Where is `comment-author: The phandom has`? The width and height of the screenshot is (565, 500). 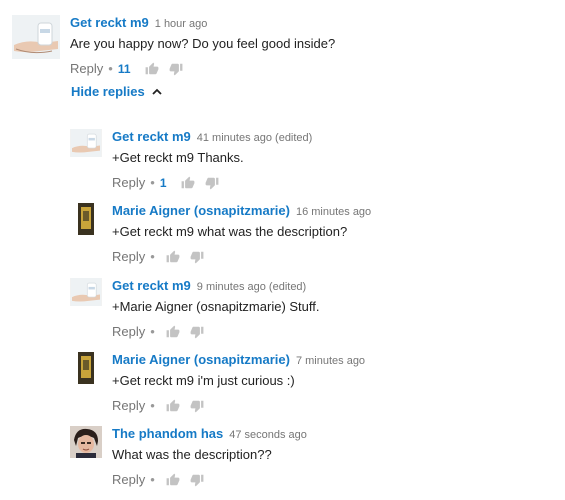
comment-author: The phandom has is located at coordinates (167, 433).